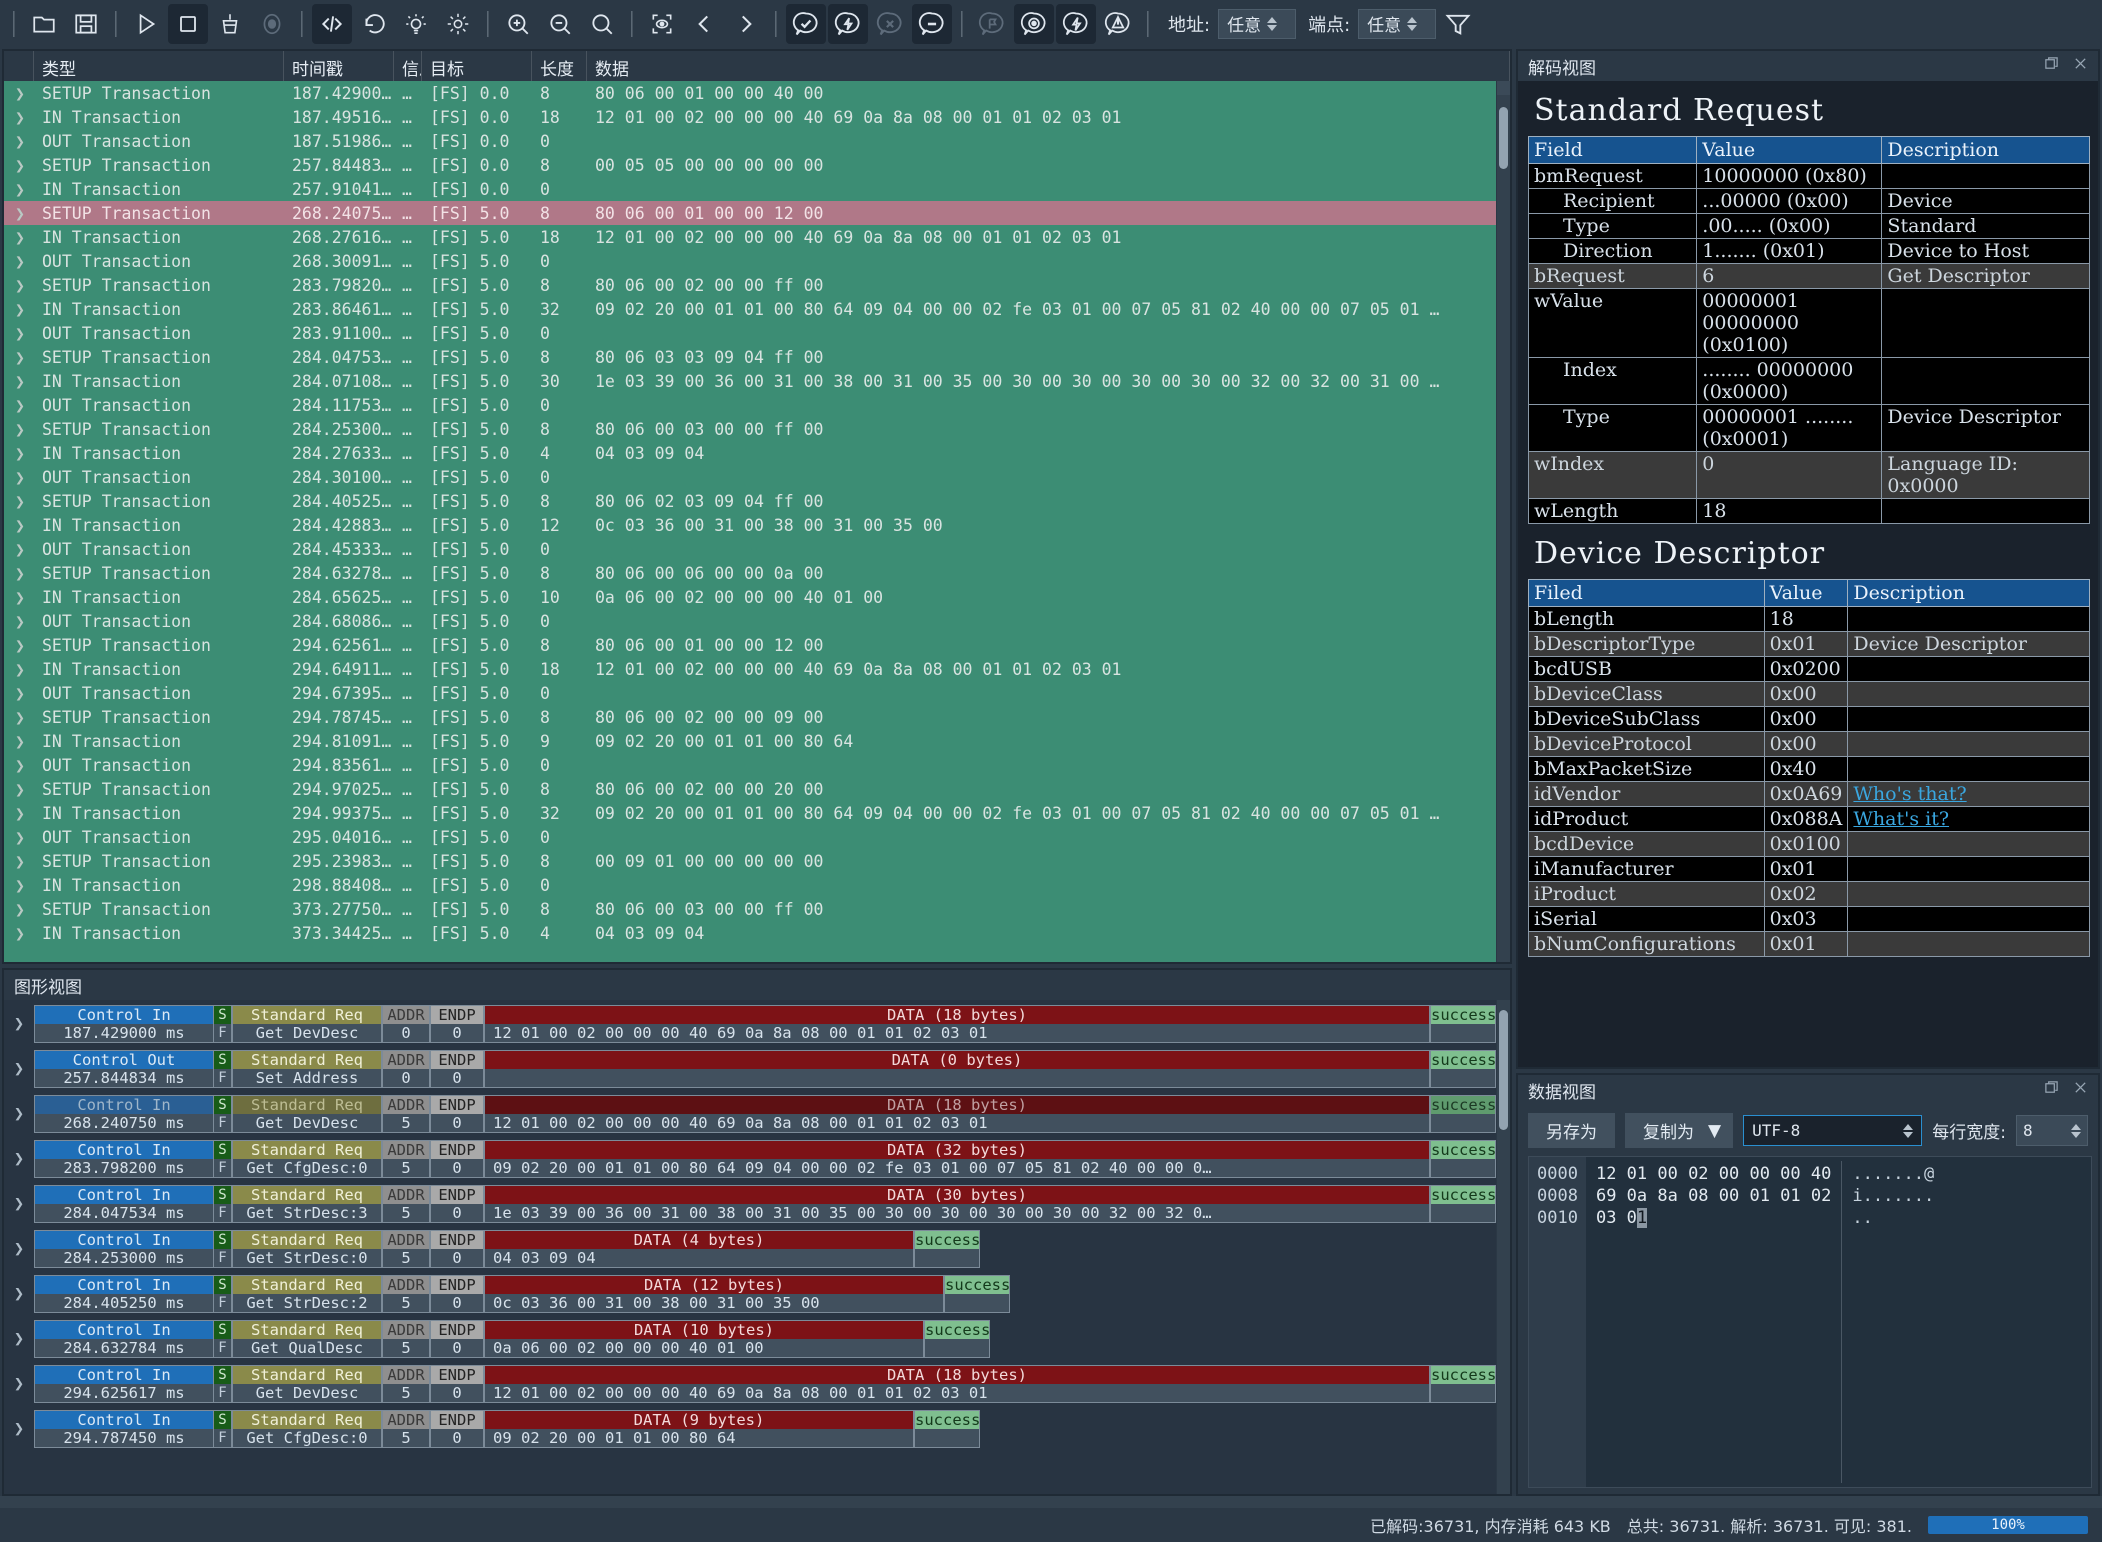  What do you see at coordinates (332, 23) in the screenshot?
I see `code-view-icon` at bounding box center [332, 23].